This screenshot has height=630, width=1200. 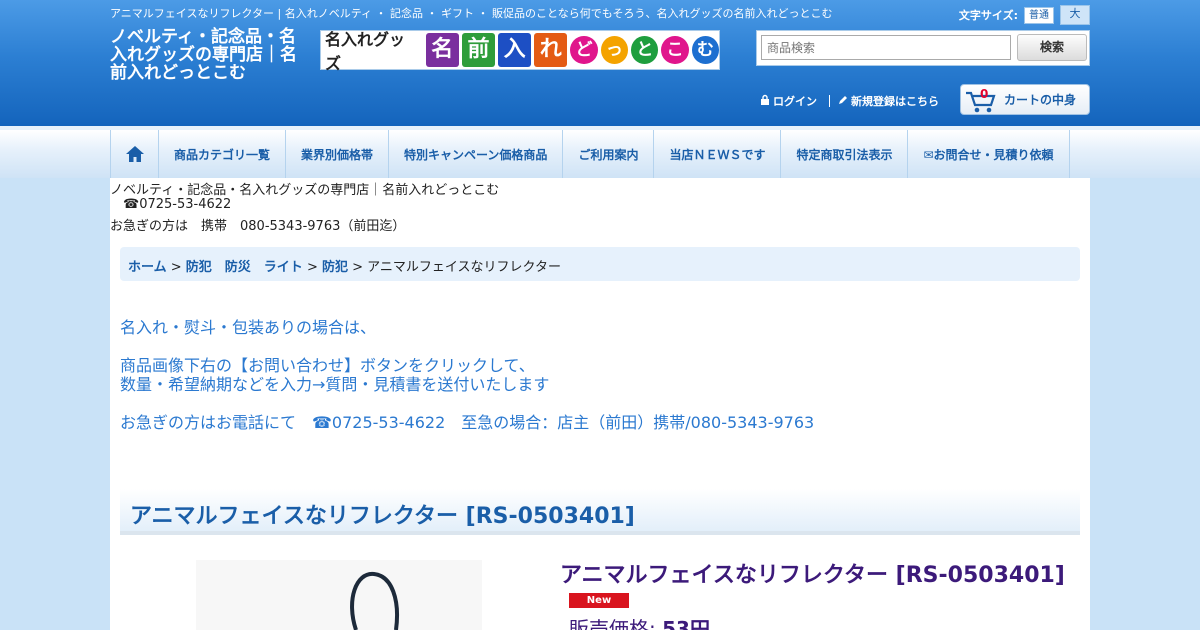 I want to click on logo-letter: 入, so click(x=515, y=50).